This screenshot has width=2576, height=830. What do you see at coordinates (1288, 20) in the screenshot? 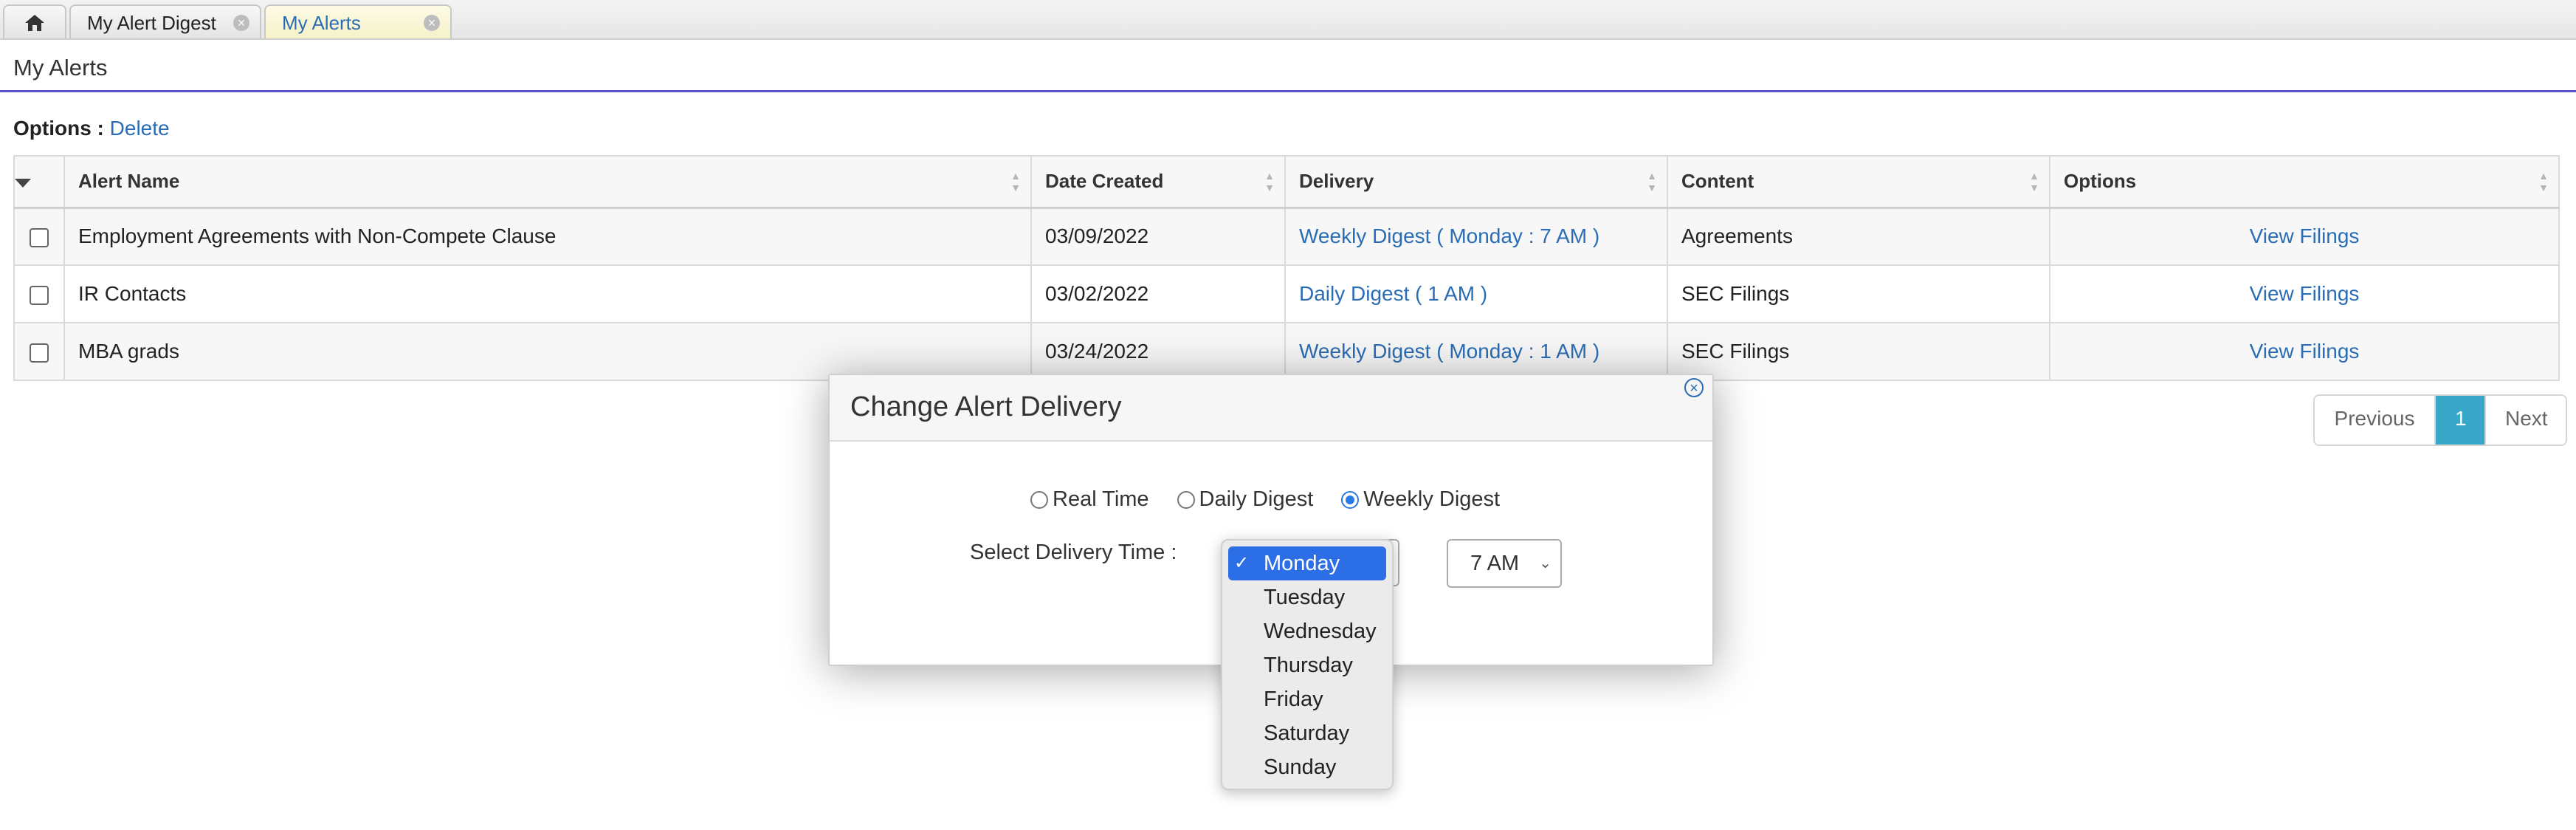
I see `tab-bar: My Alert Digest × My Alerts ×` at bounding box center [1288, 20].